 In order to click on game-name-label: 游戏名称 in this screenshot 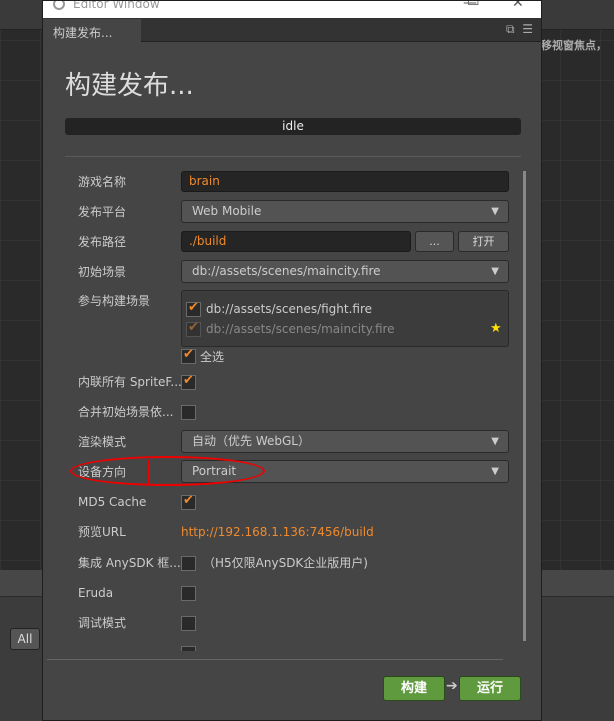, I will do `click(102, 182)`.